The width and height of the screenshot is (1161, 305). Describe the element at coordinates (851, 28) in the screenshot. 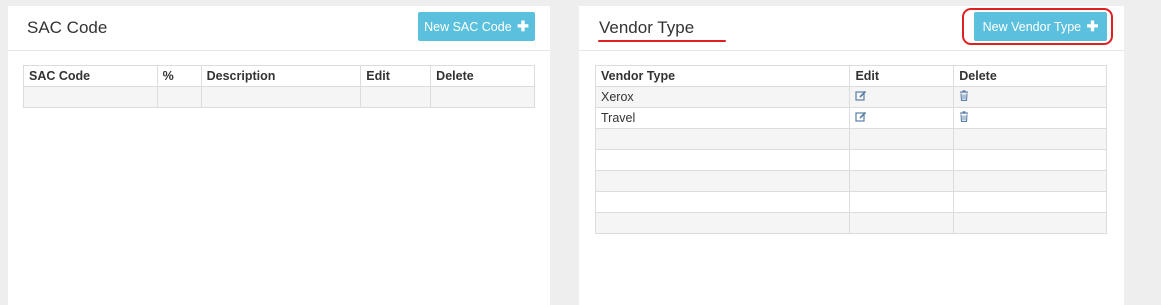

I see `vendor-type-panel-header: Vendor Type New Vendor Type ✚` at that location.